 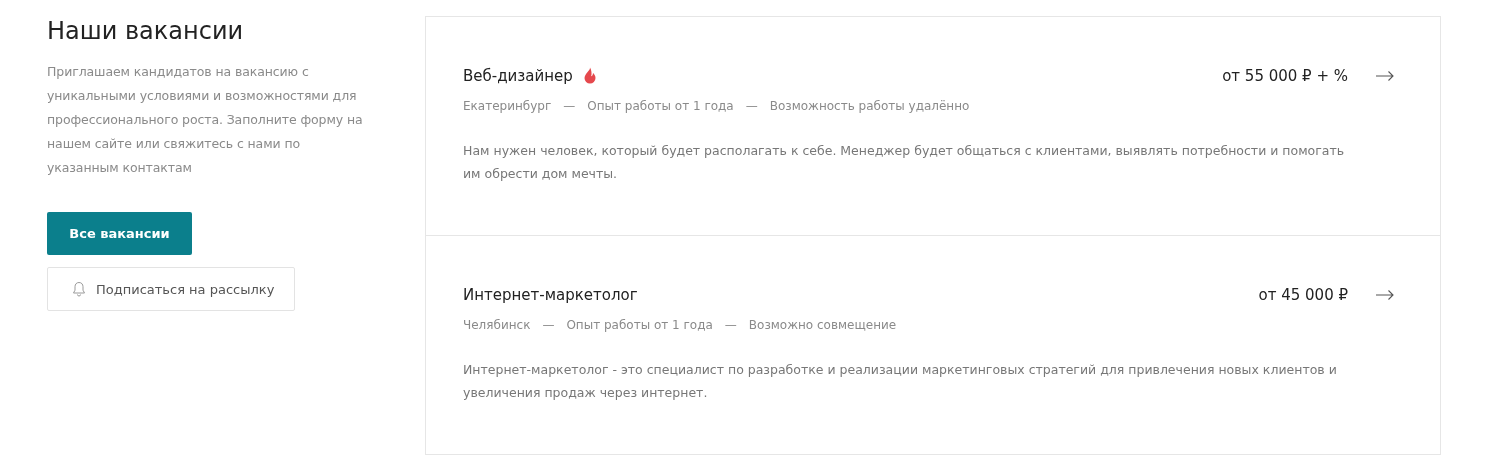 I want to click on vacancy-detail: Екатеринбург, so click(x=507, y=106).